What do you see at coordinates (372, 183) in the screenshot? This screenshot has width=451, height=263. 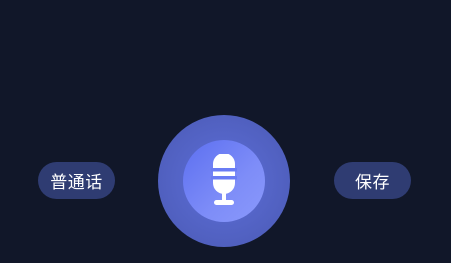 I see `save-button-label: 保存` at bounding box center [372, 183].